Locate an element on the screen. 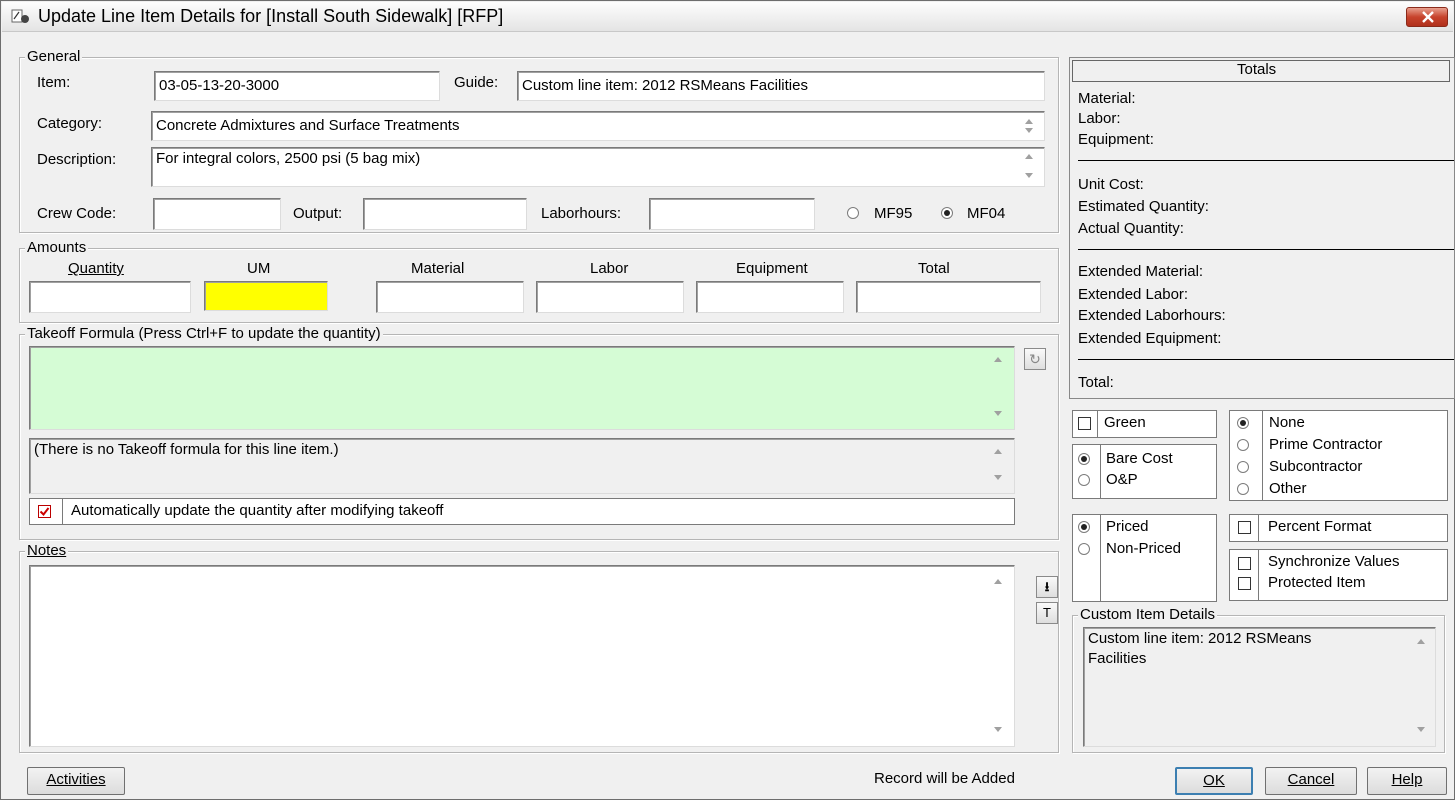 This screenshot has height=800, width=1455. total-material-label: Material: is located at coordinates (1107, 98).